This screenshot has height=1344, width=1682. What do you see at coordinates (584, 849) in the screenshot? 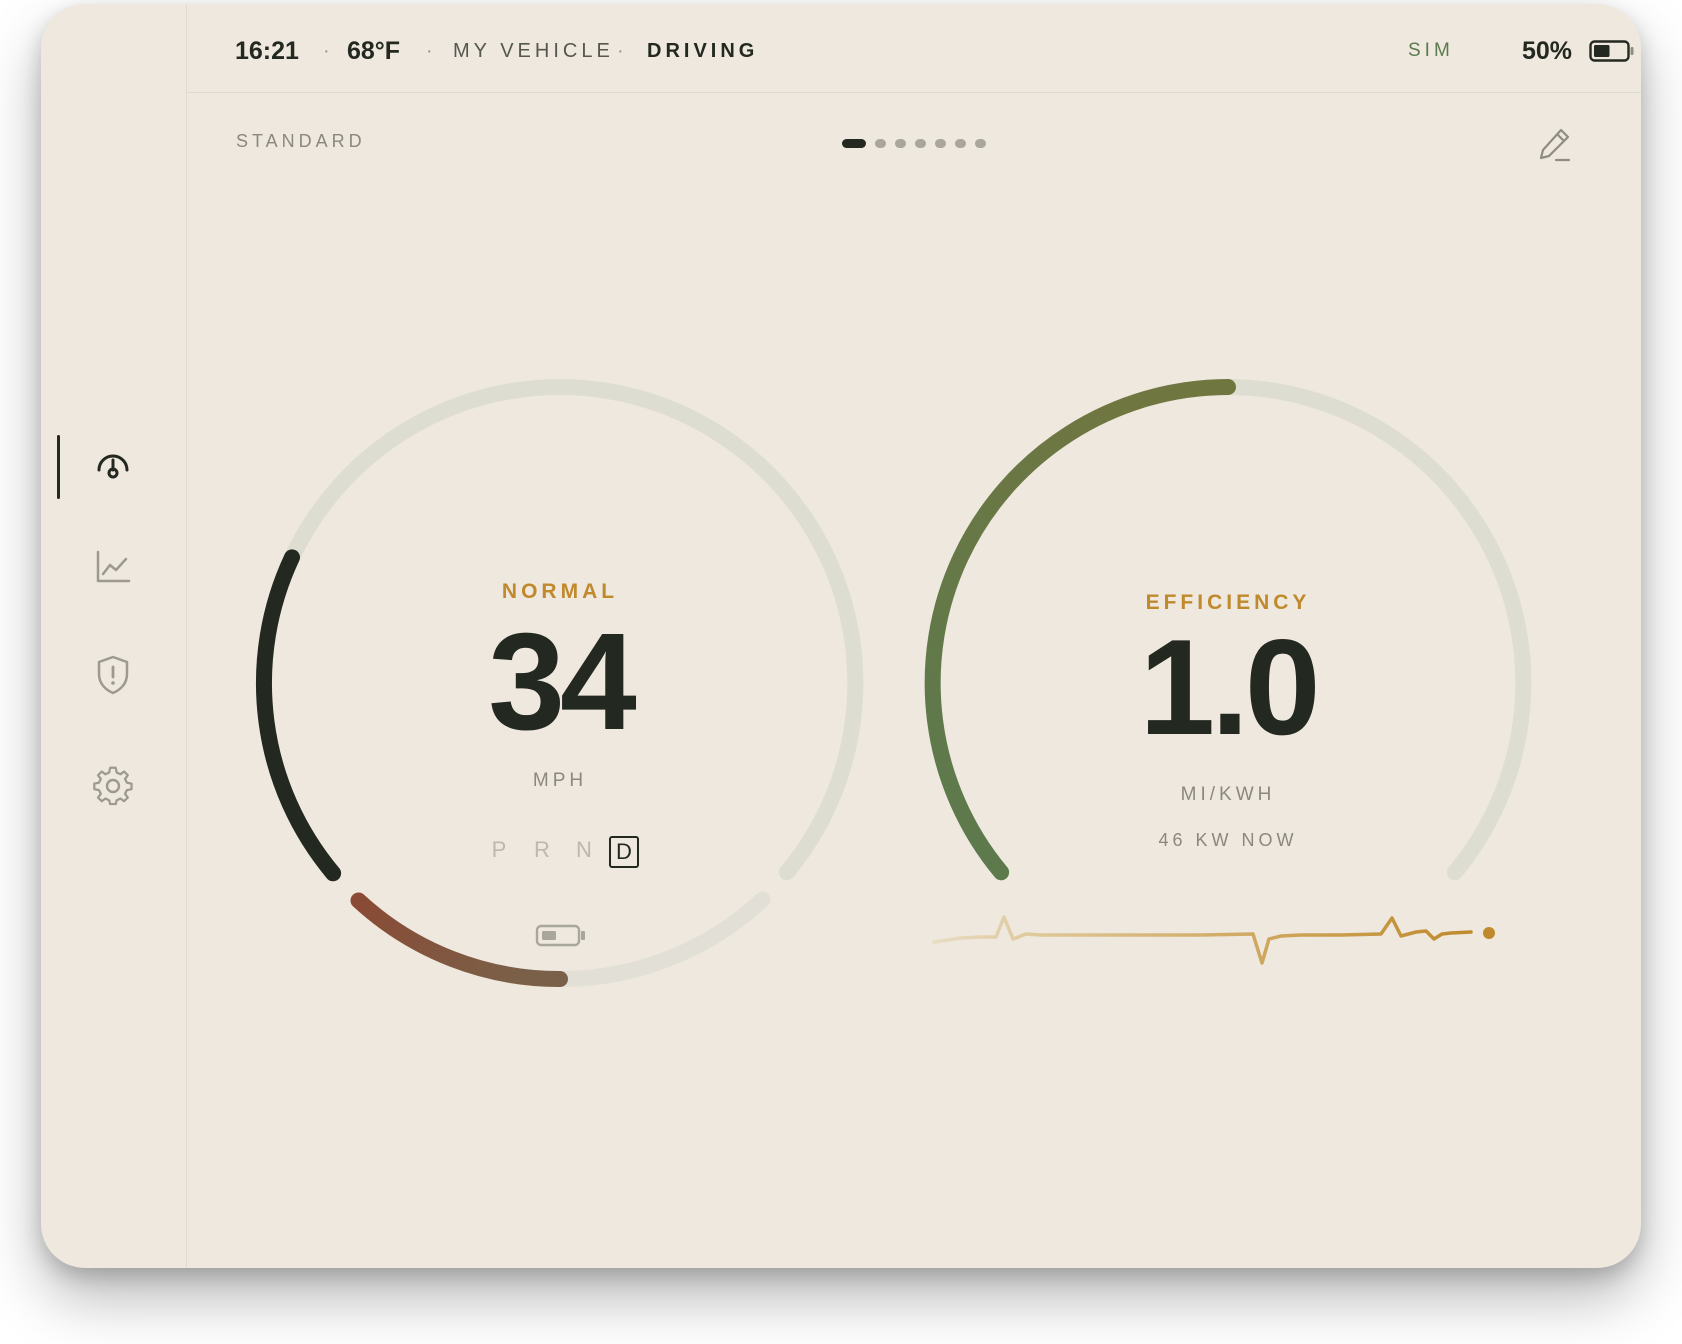
I see `gear-n: N` at bounding box center [584, 849].